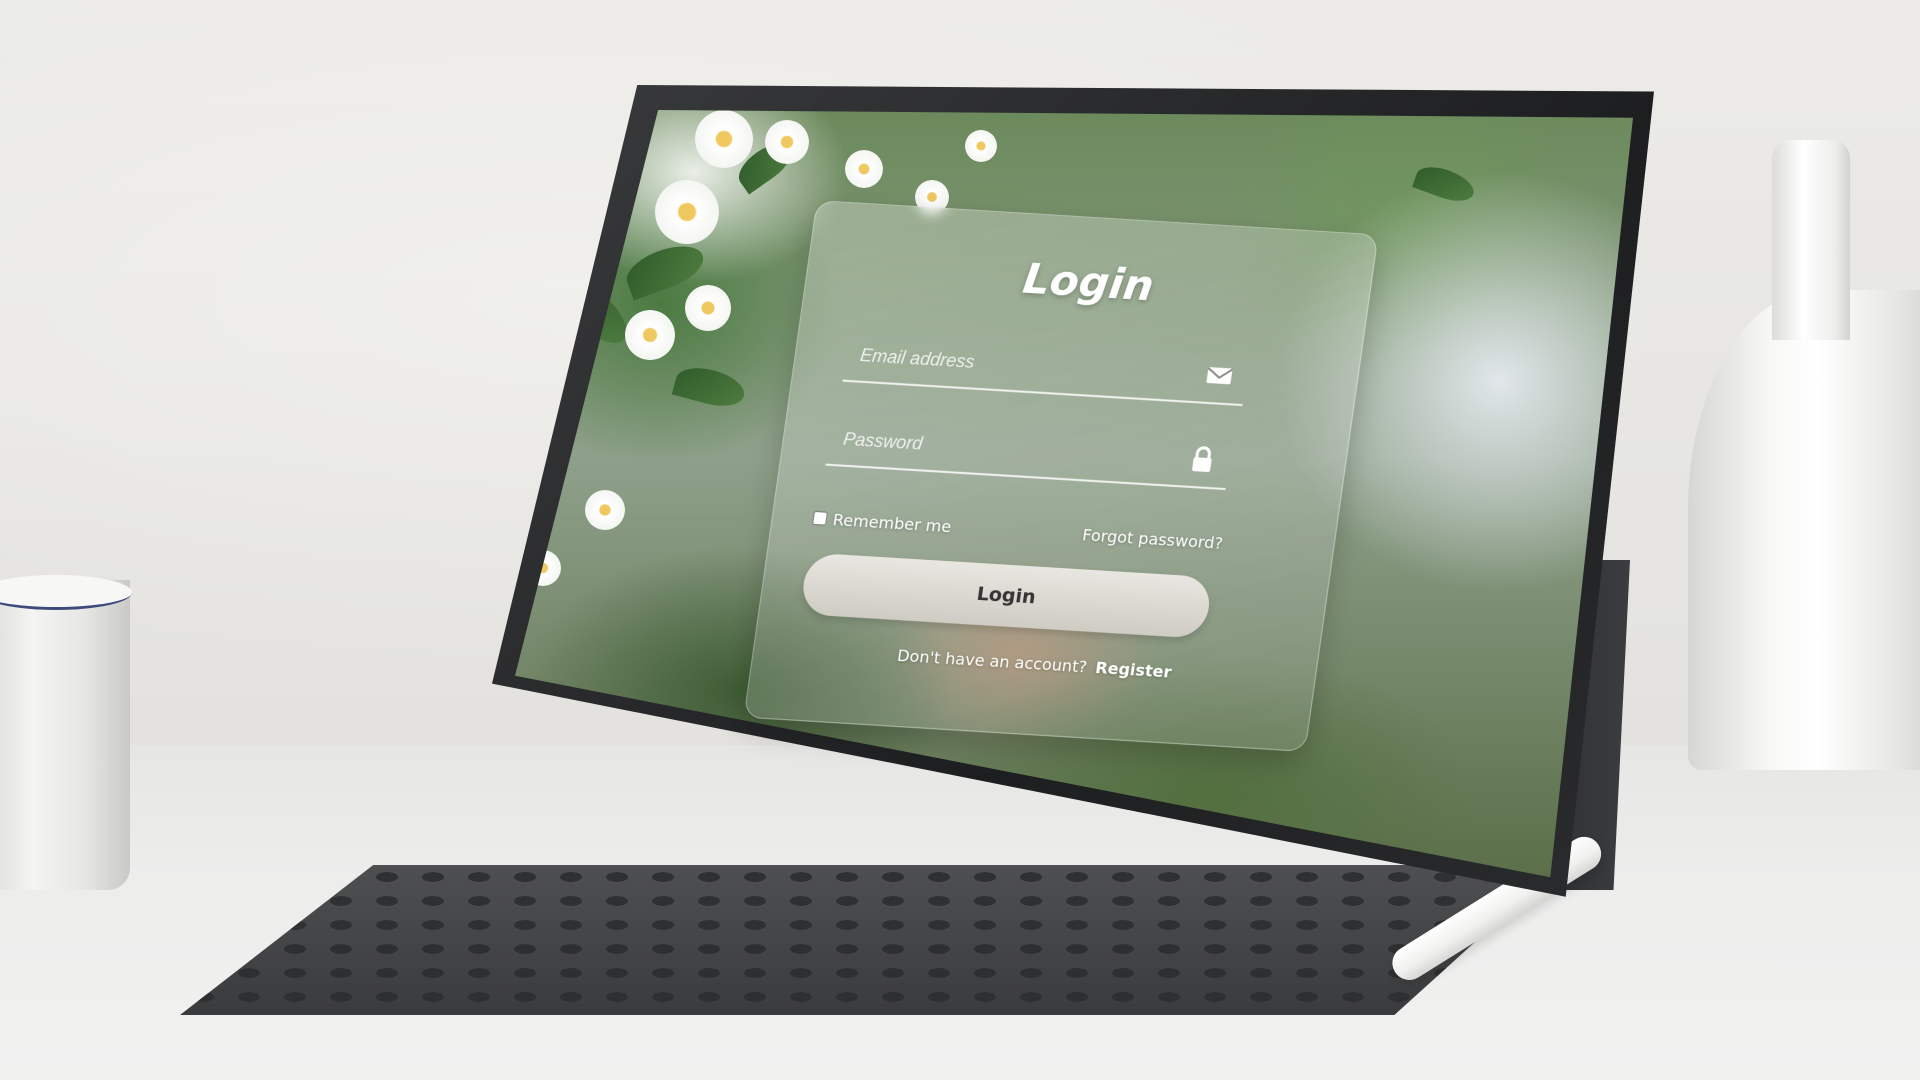 Image resolution: width=1920 pixels, height=1080 pixels. I want to click on keyboard, so click(870, 940).